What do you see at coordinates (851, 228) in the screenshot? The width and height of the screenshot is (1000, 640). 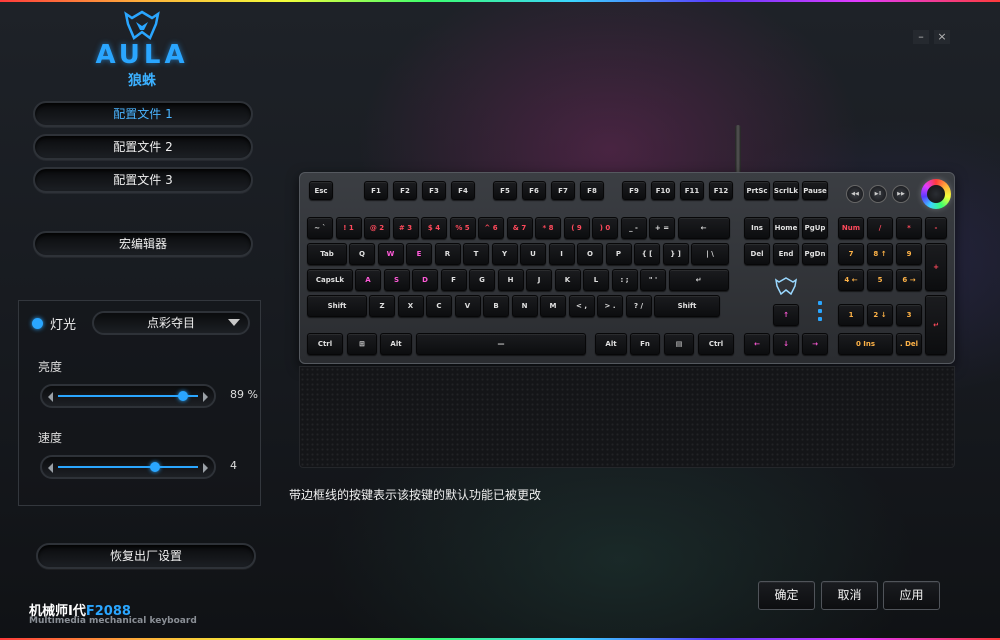 I see `key-numpad-0: Num` at bounding box center [851, 228].